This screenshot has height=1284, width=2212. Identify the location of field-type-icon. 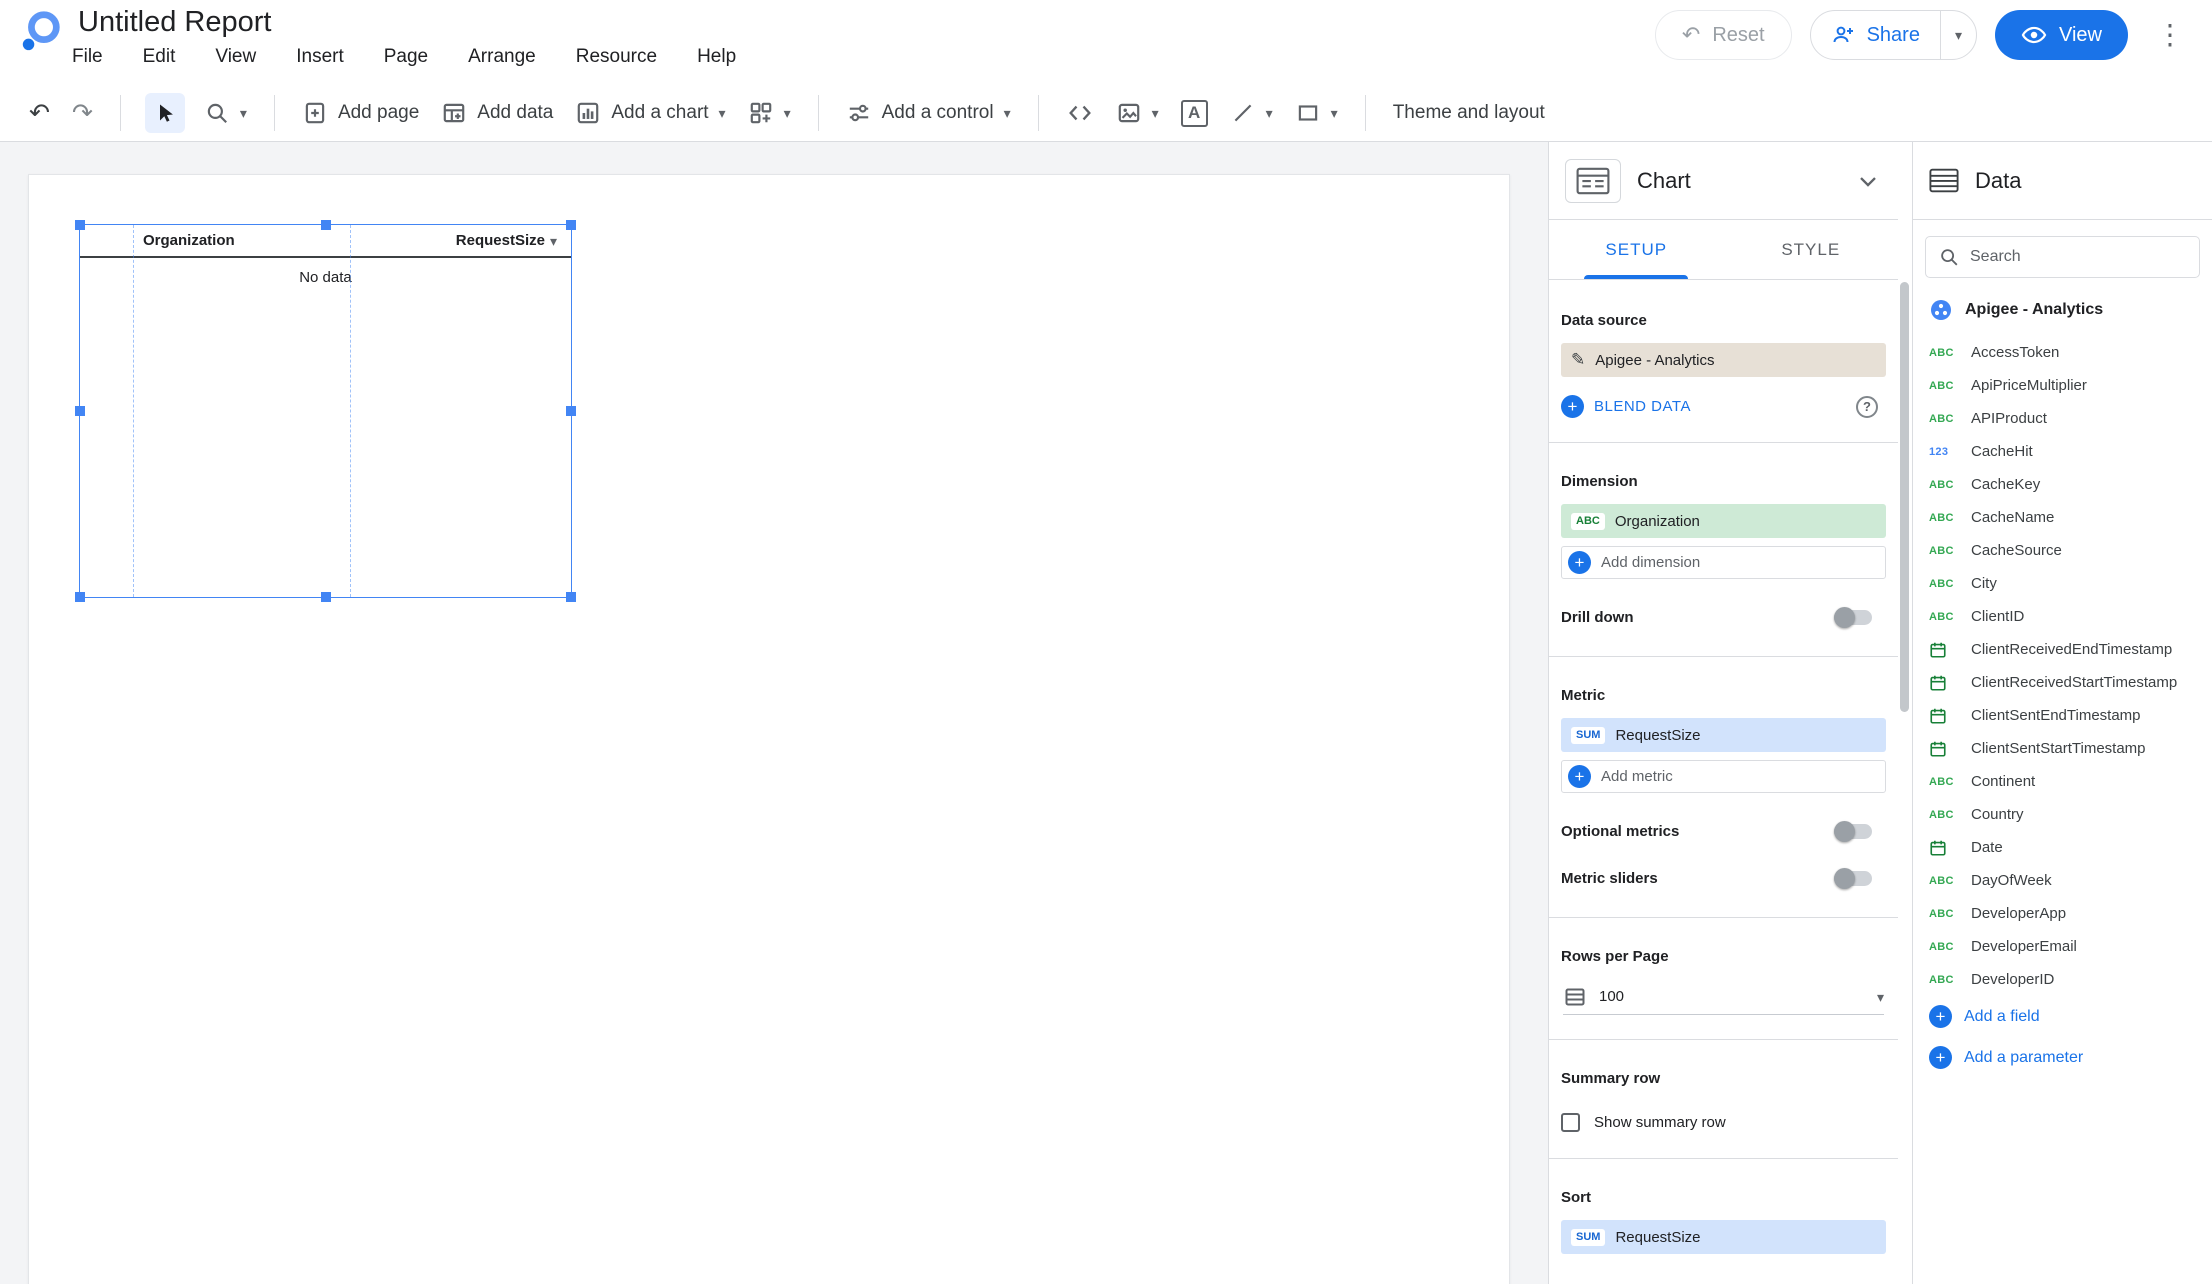
(1945, 650).